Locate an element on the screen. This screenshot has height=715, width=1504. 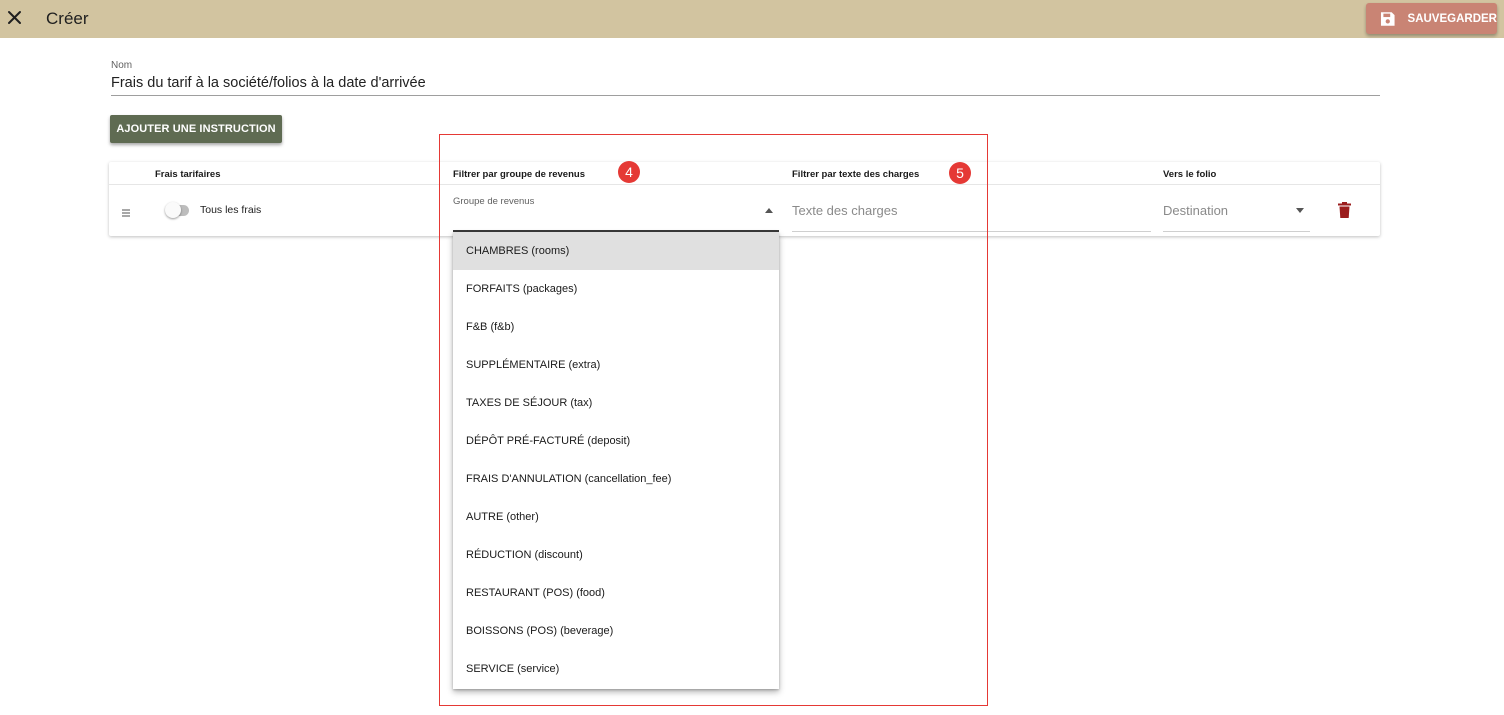
dropdown-option: F&B (f&b) is located at coordinates (616, 327).